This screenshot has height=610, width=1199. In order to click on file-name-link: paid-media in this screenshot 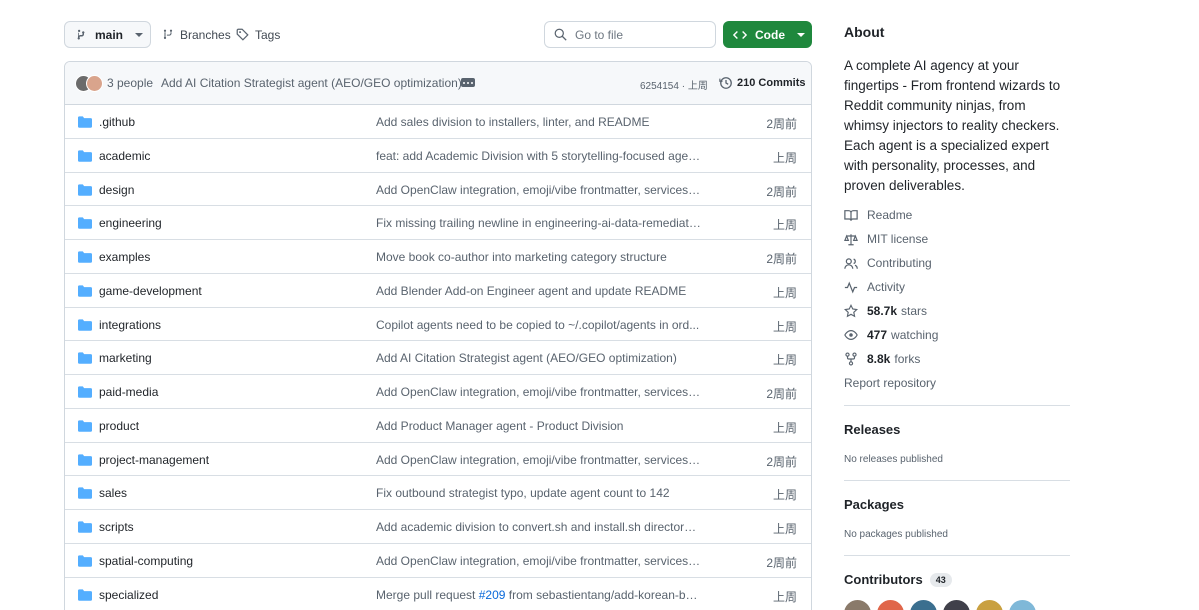, I will do `click(128, 392)`.